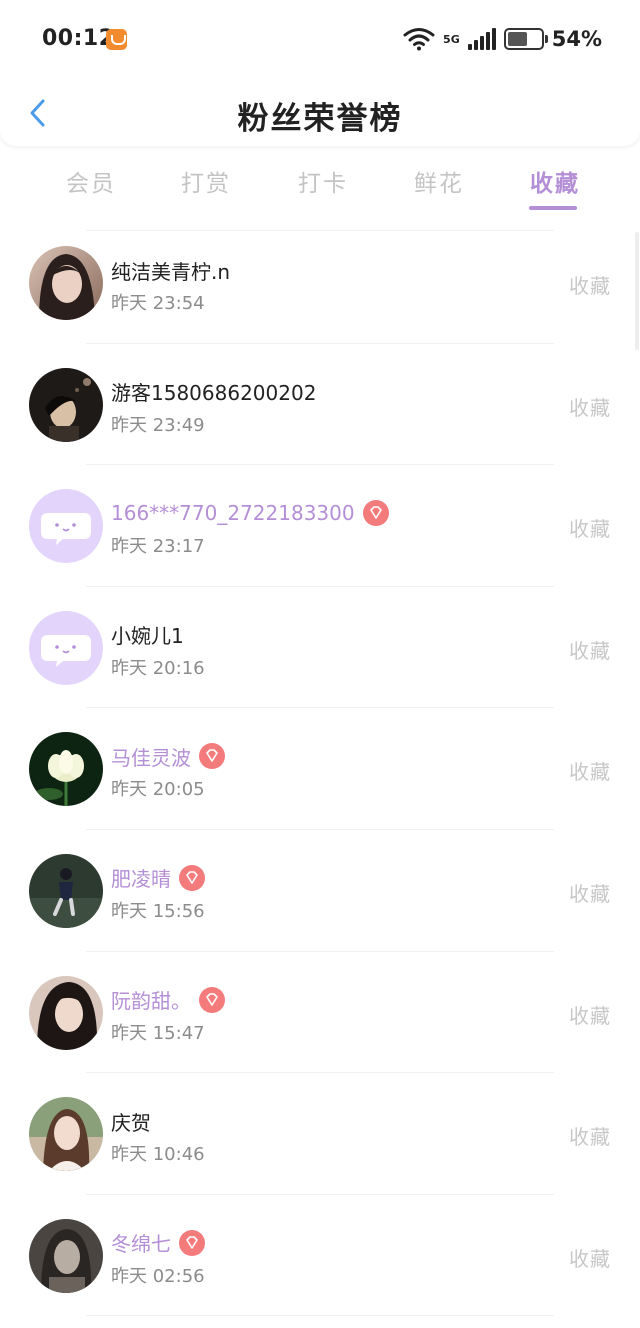  Describe the element at coordinates (158, 425) in the screenshot. I see `timestamp: 昨天 23:49` at that location.